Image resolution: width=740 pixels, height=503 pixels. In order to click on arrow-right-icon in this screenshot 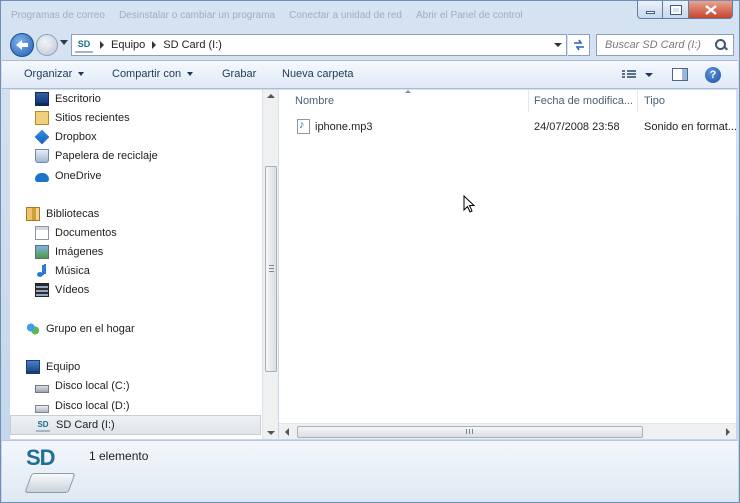, I will do `click(47, 45)`.